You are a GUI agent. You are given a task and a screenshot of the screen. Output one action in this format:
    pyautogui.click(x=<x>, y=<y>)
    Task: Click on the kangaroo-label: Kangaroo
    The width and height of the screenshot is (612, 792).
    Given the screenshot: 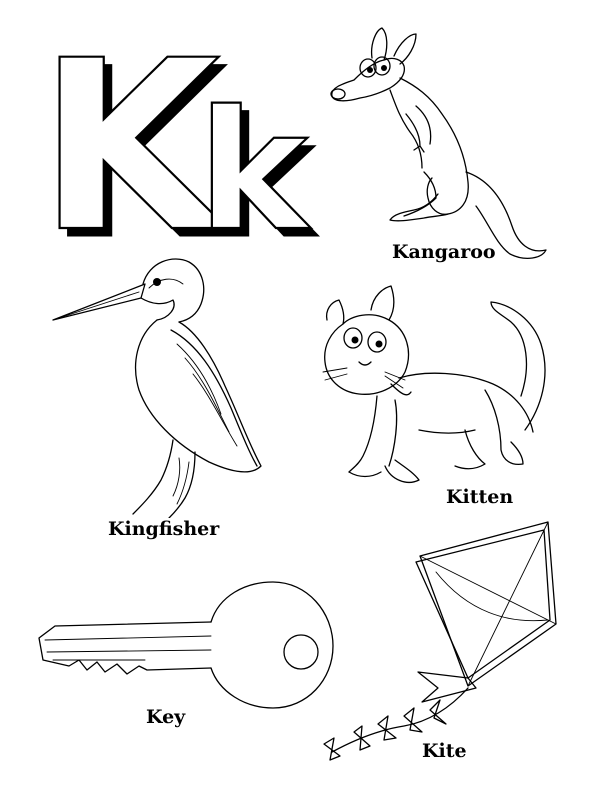 What is the action you would take?
    pyautogui.click(x=444, y=252)
    